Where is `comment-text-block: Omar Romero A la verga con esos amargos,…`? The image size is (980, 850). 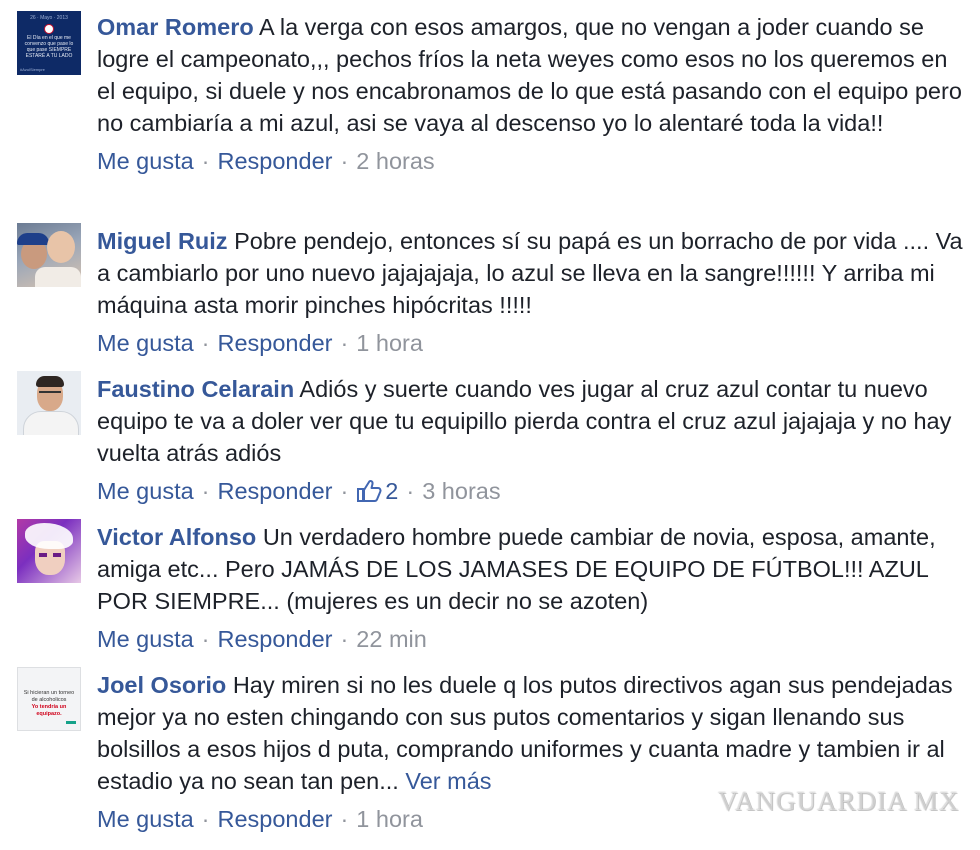
comment-text-block: Omar Romero A la verga con esos amargos,… is located at coordinates (532, 75).